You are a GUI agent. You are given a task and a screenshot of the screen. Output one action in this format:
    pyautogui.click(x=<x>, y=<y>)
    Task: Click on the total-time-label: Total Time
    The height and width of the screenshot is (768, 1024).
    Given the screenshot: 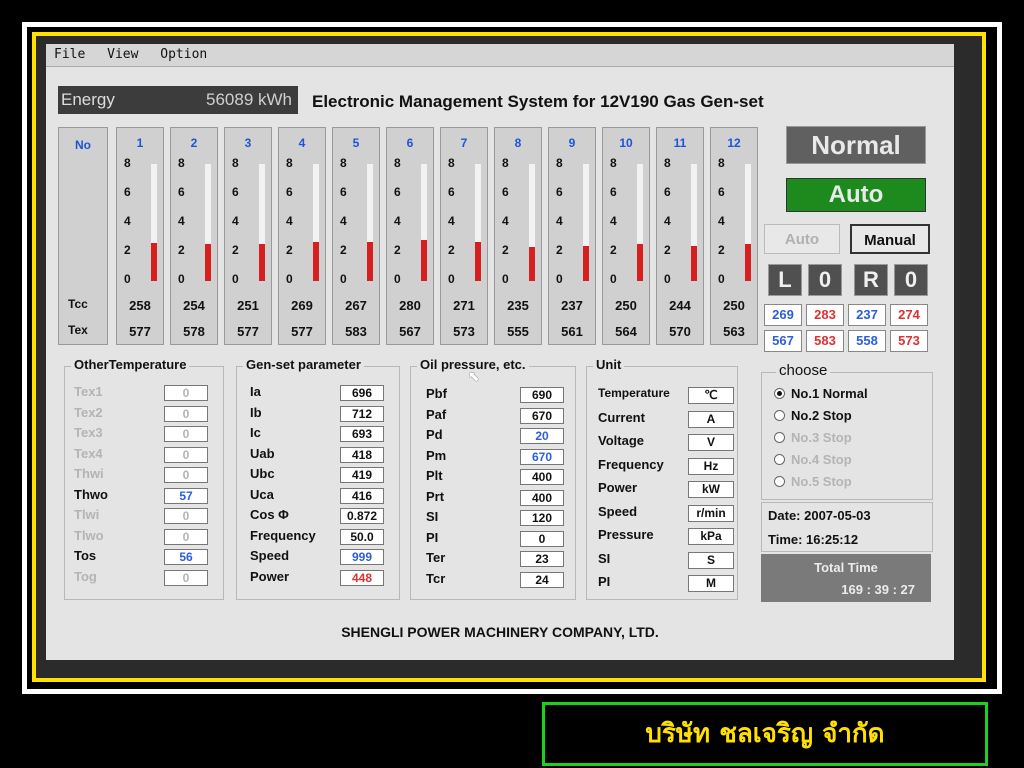 What is the action you would take?
    pyautogui.click(x=846, y=567)
    